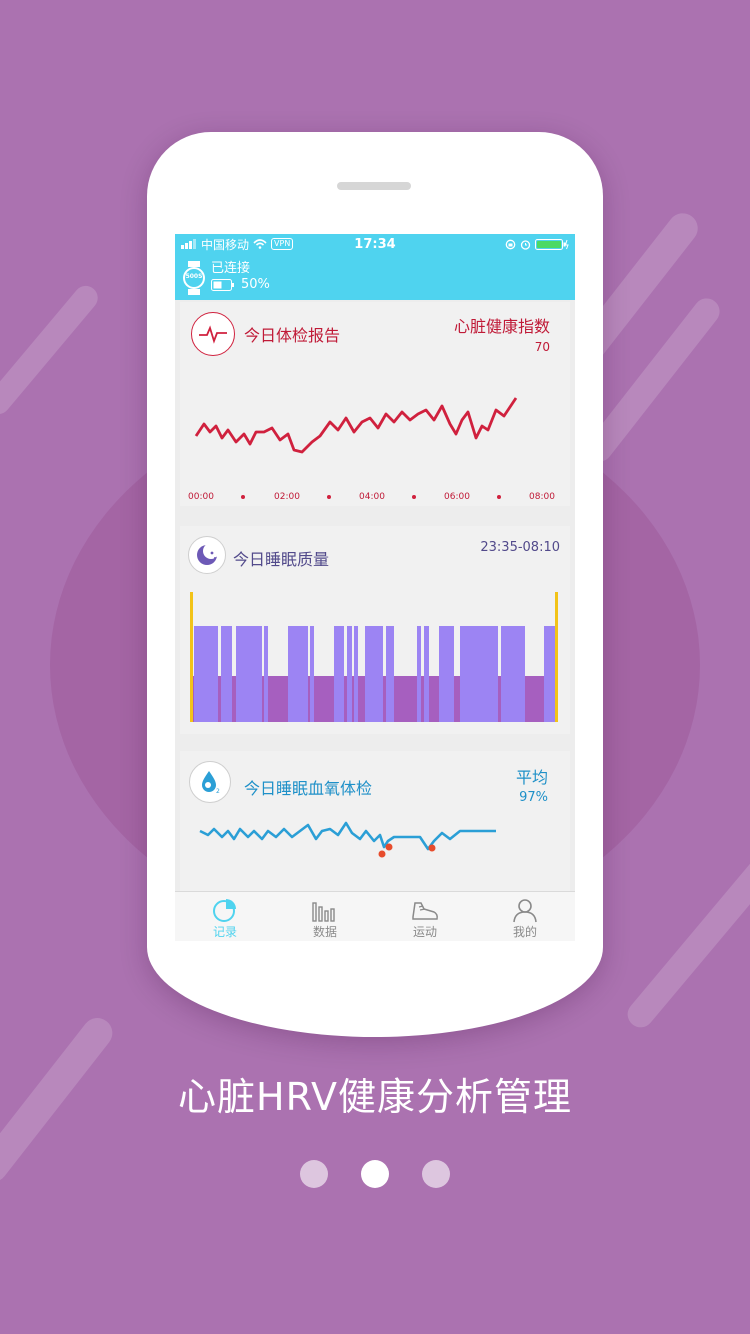 Image resolution: width=750 pixels, height=1334 pixels. I want to click on tab-data: 数据, so click(325, 916).